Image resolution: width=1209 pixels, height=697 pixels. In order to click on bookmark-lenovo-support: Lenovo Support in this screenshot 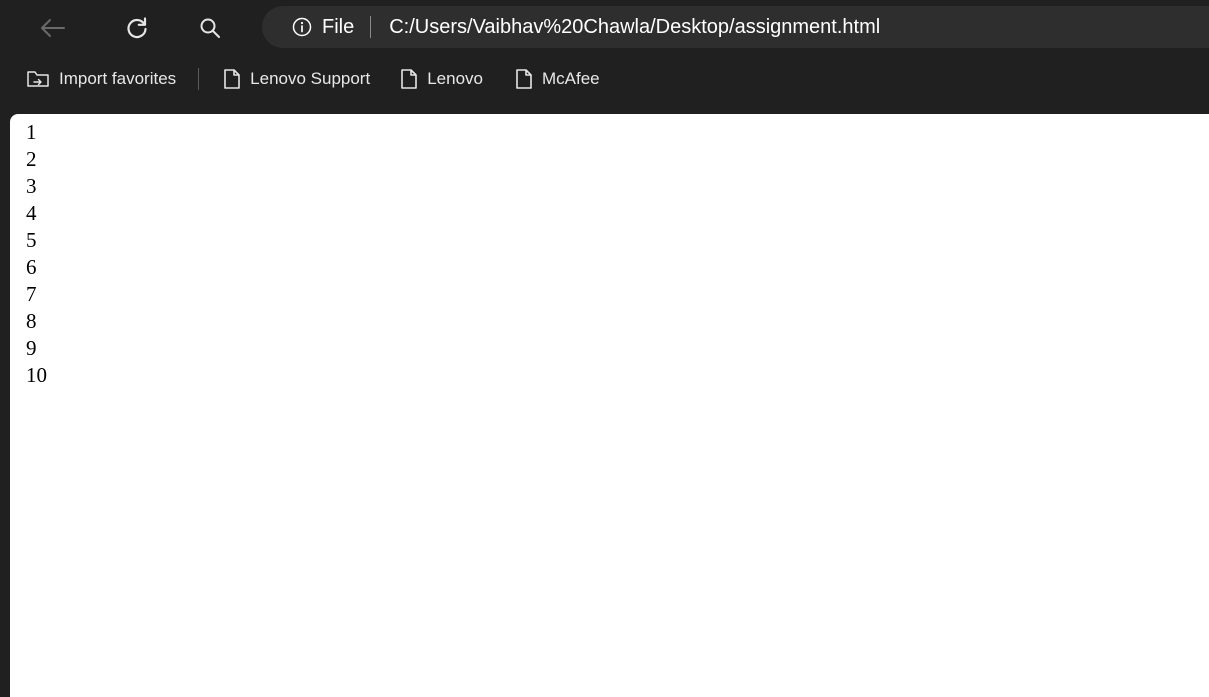, I will do `click(296, 79)`.